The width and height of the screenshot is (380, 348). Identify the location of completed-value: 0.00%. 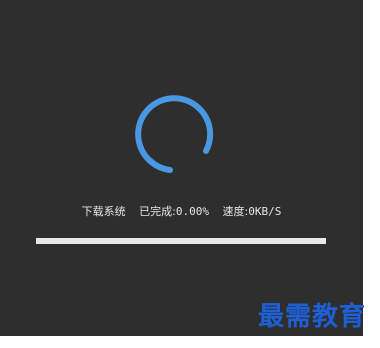
(192, 211).